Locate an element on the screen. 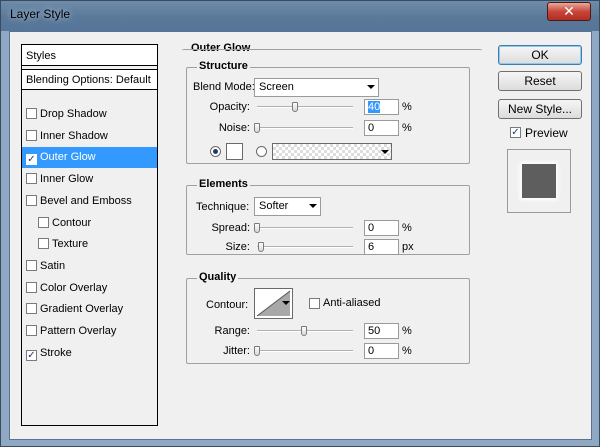  style-item-stroke: ✓ Stroke is located at coordinates (89, 353).